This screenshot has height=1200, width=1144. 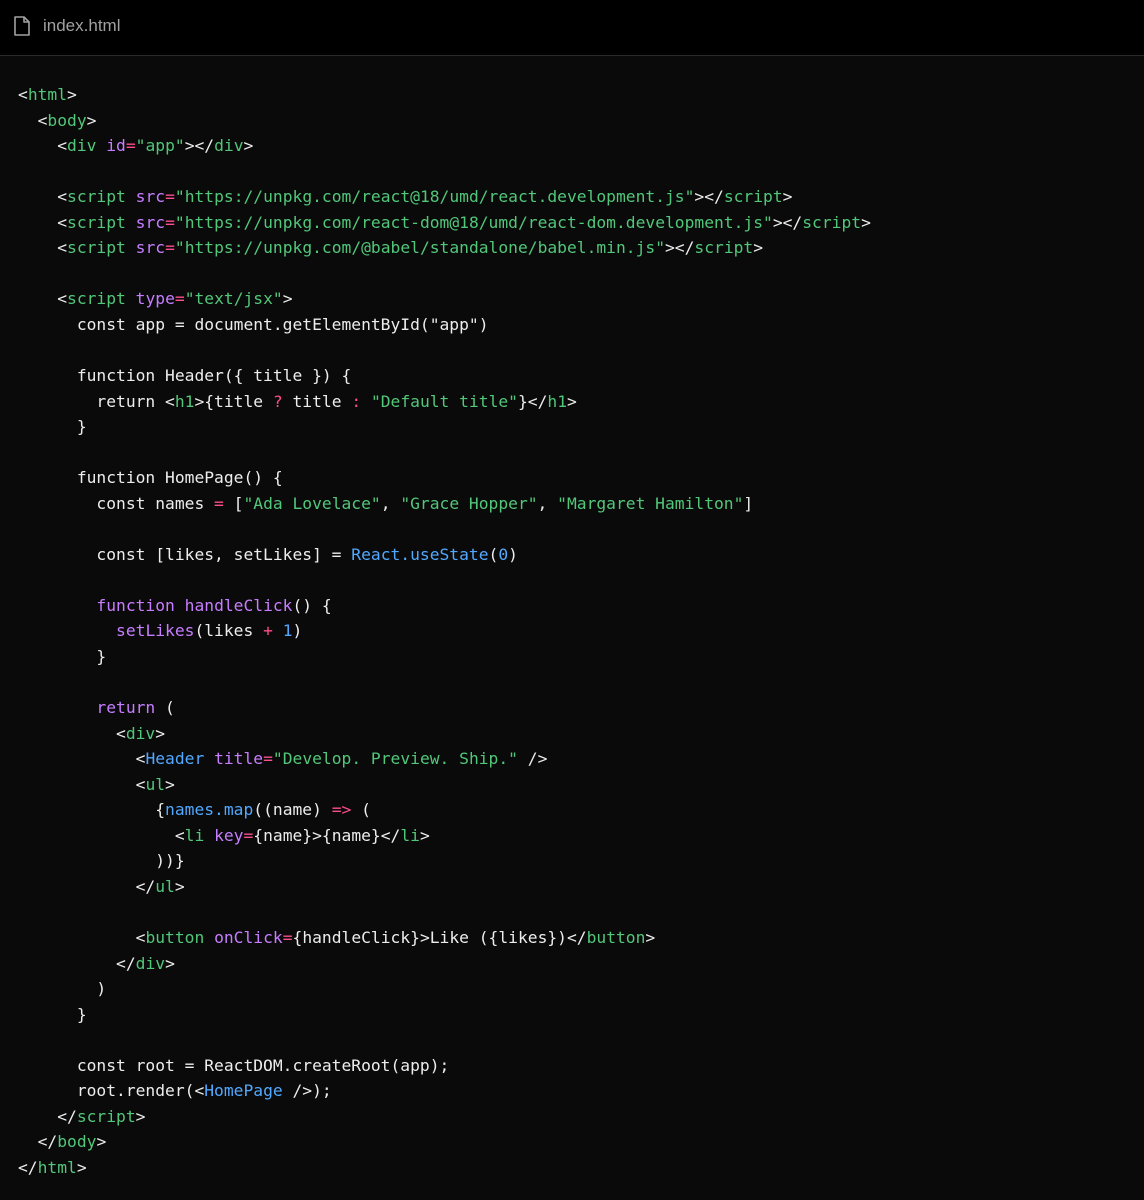 What do you see at coordinates (233, 401) in the screenshot?
I see `code-text: >{title` at bounding box center [233, 401].